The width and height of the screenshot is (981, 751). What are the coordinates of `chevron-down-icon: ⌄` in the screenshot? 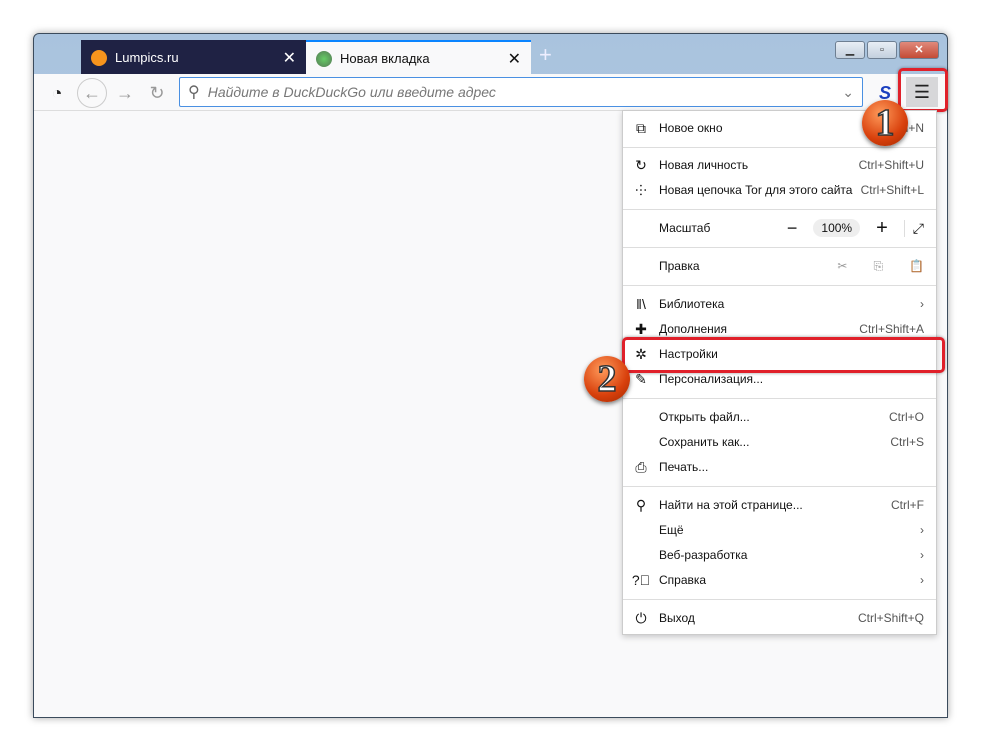 It's located at (848, 92).